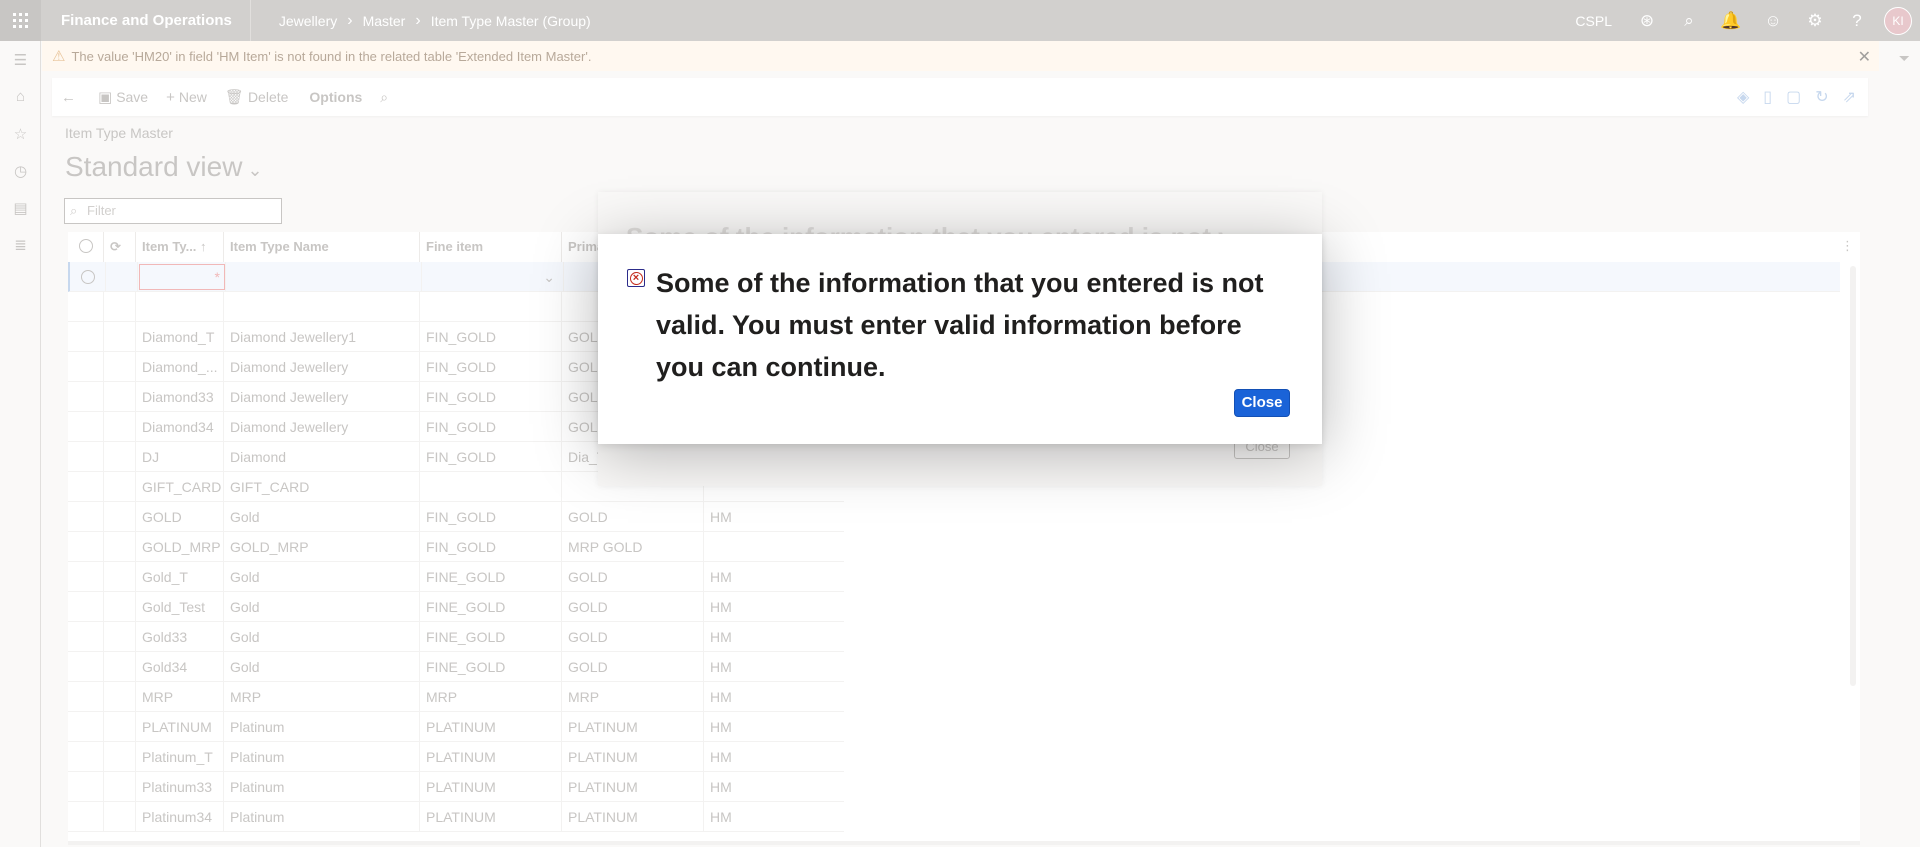  I want to click on filter-input: ⌕ Filter, so click(173, 211).